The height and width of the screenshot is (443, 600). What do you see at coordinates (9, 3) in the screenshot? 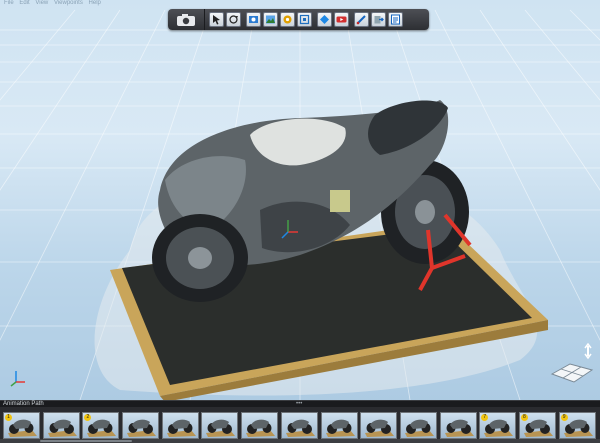
I see `menu-file: File` at bounding box center [9, 3].